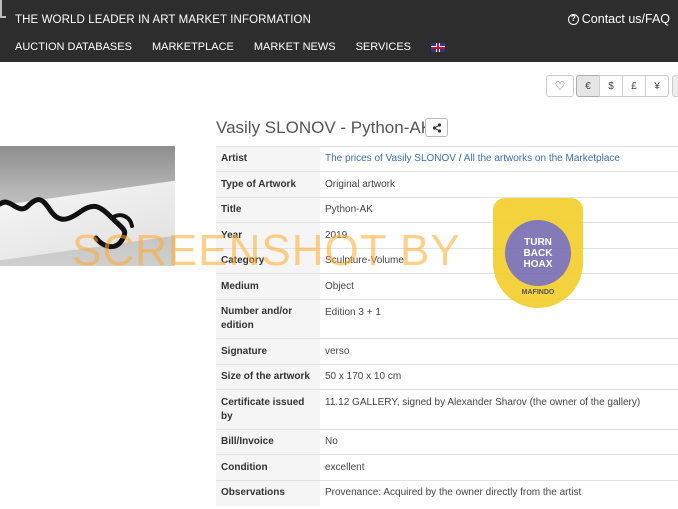 The width and height of the screenshot is (678, 509). I want to click on table-row: Number and/or edition Edition 3 + 1, so click(447, 319).